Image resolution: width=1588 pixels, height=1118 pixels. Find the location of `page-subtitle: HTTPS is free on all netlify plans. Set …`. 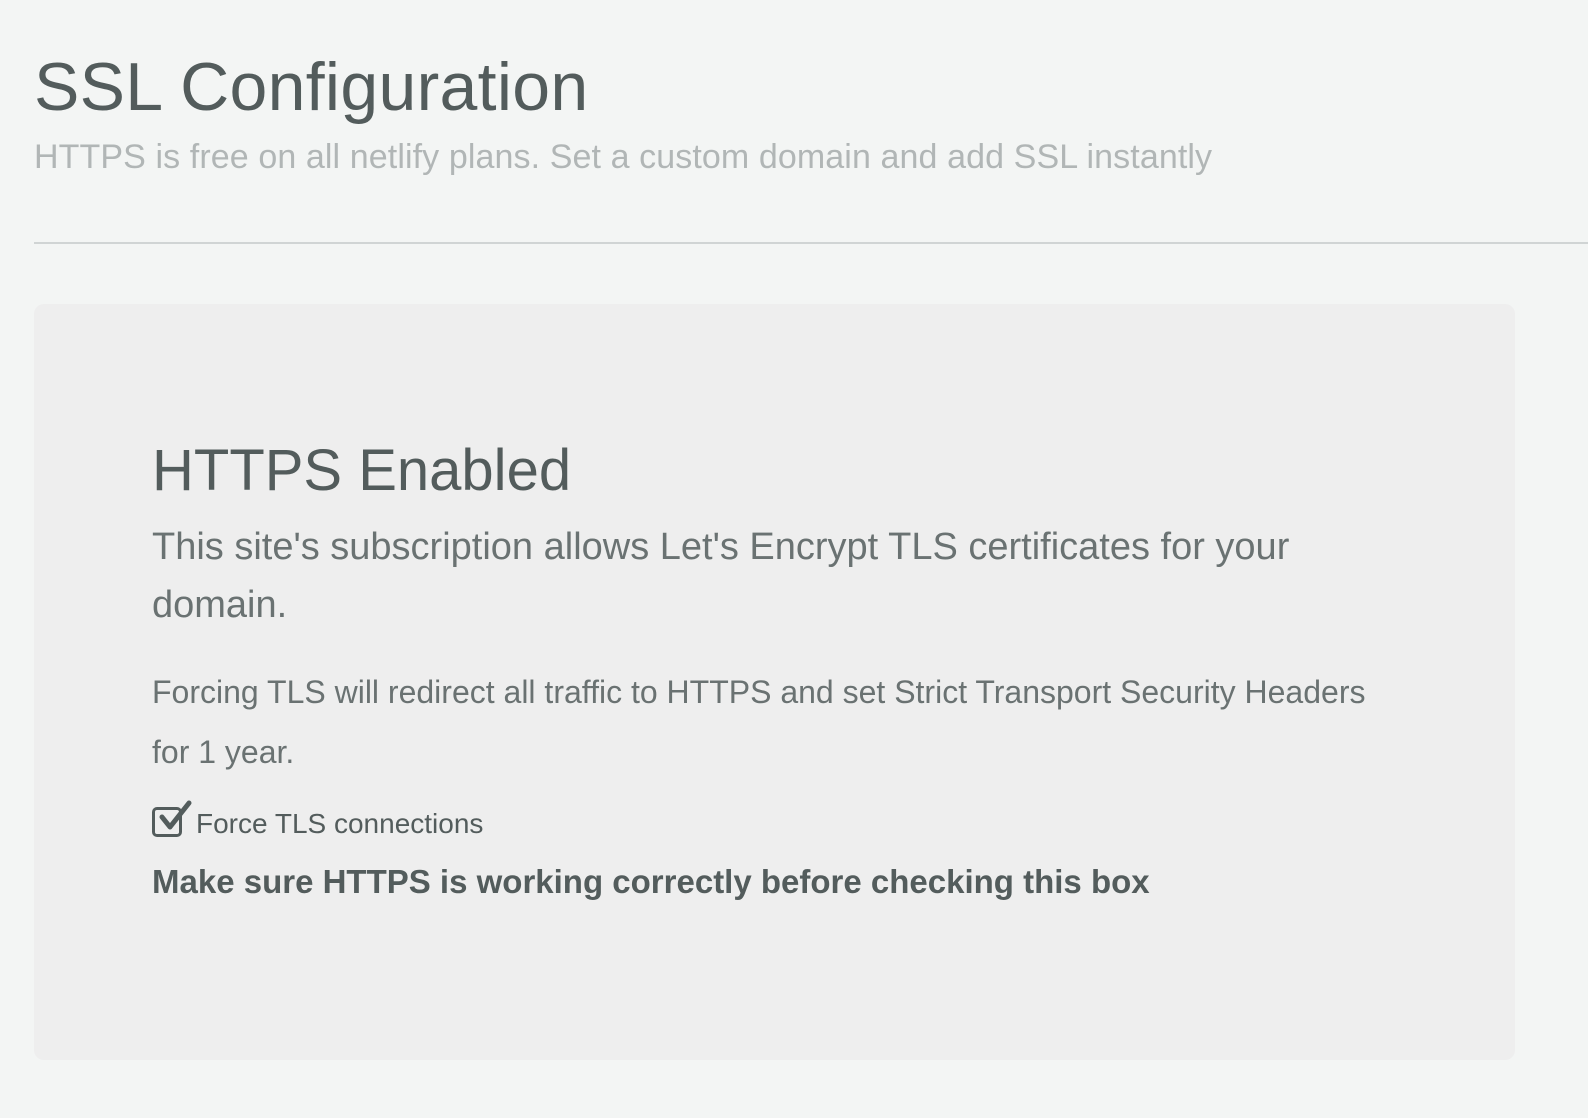

page-subtitle: HTTPS is free on all netlify plans. Set … is located at coordinates (623, 157).